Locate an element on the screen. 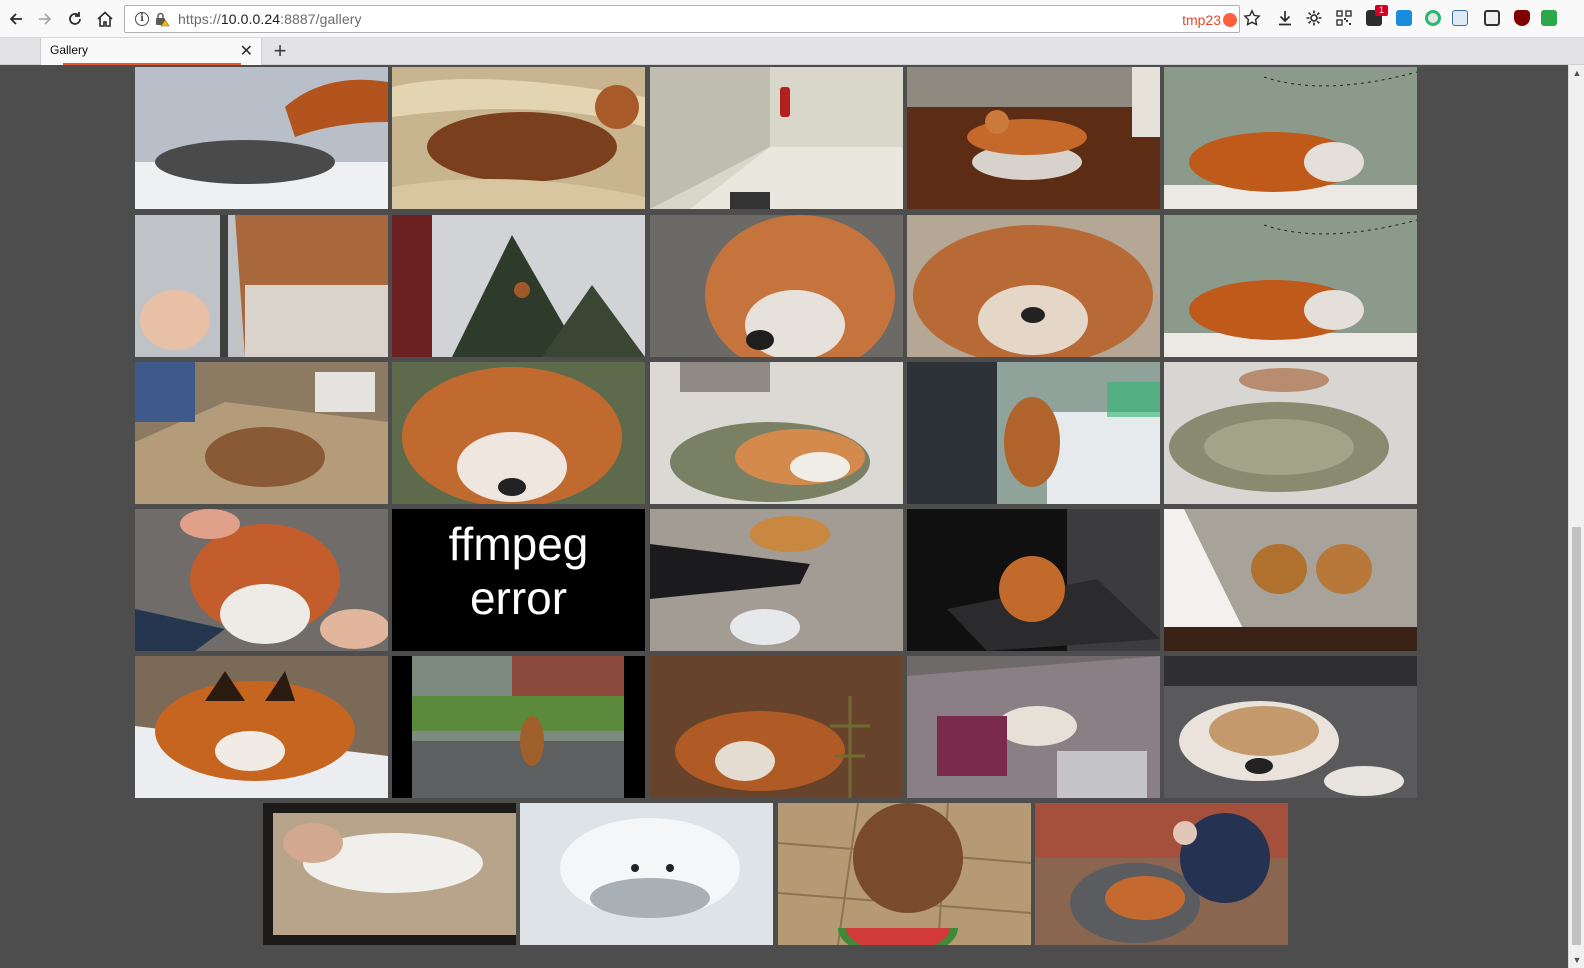  url-host: 10.0.0.24 is located at coordinates (250, 19).